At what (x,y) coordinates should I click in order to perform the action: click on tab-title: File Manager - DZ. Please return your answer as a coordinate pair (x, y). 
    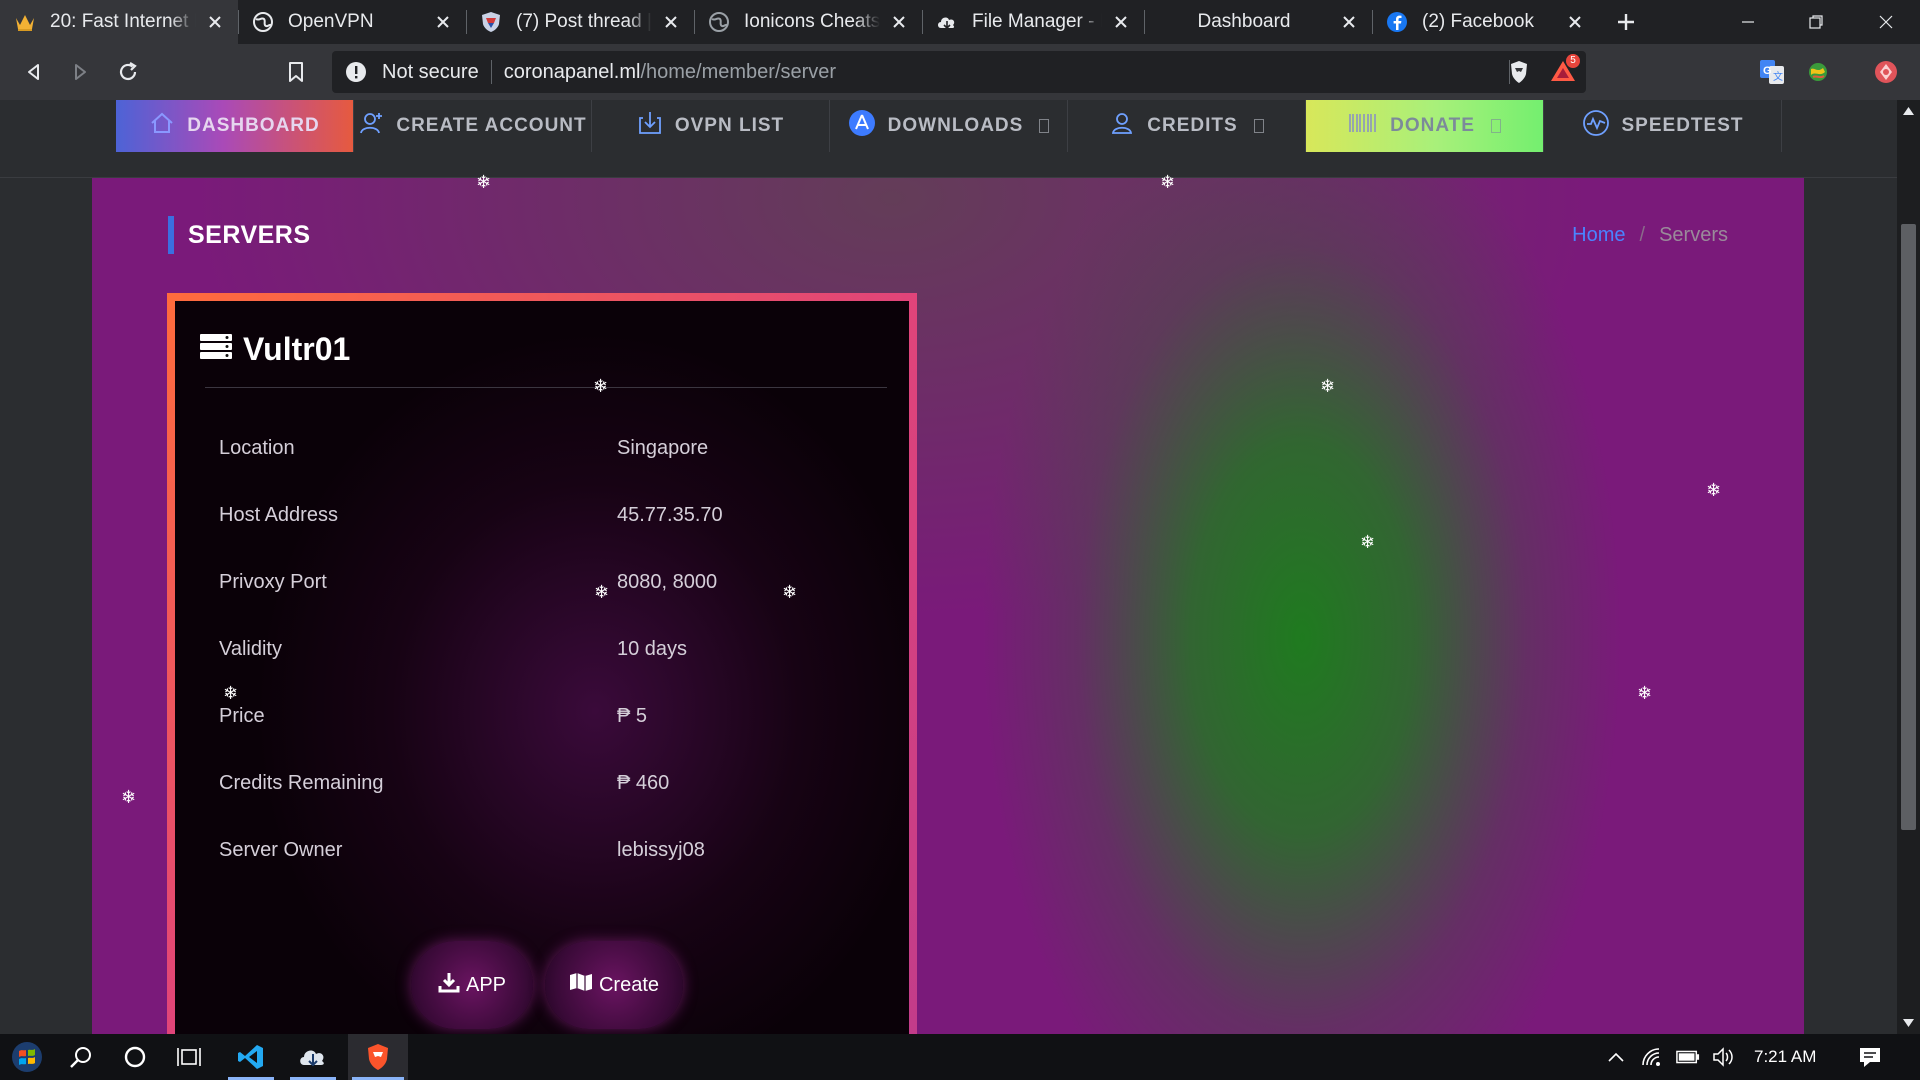
    Looking at the image, I should click on (1037, 21).